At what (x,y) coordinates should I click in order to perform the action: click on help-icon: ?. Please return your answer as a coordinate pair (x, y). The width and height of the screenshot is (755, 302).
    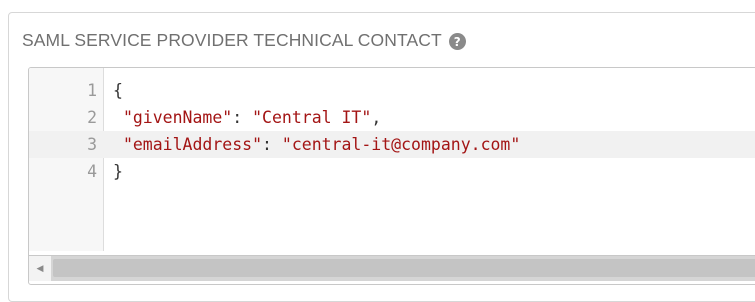
    Looking at the image, I should click on (457, 41).